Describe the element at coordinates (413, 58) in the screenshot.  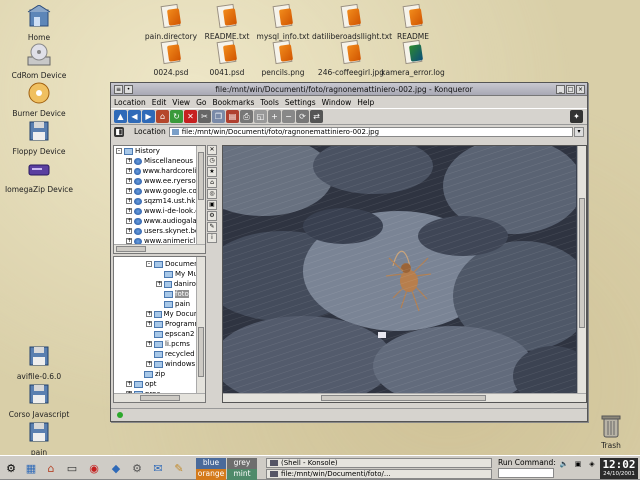
I see `desktop-file-kamera-error-log: kamera_error.log` at that location.